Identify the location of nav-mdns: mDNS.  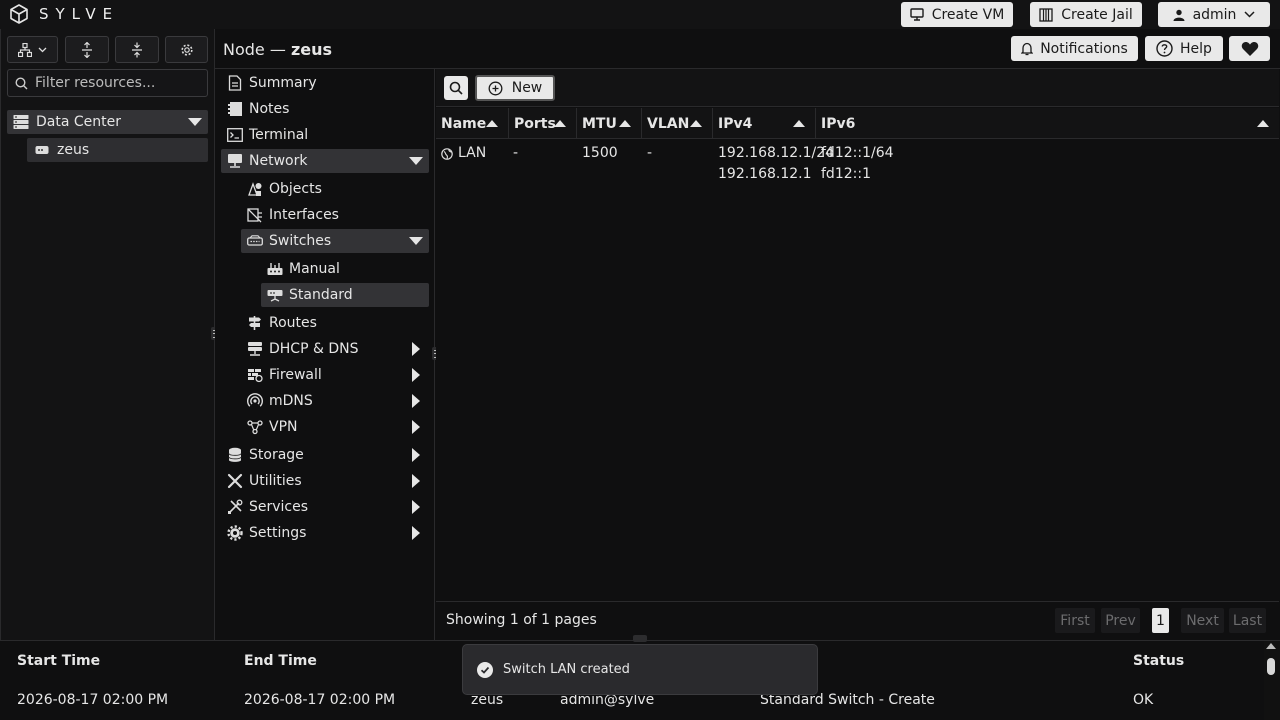
(337, 401).